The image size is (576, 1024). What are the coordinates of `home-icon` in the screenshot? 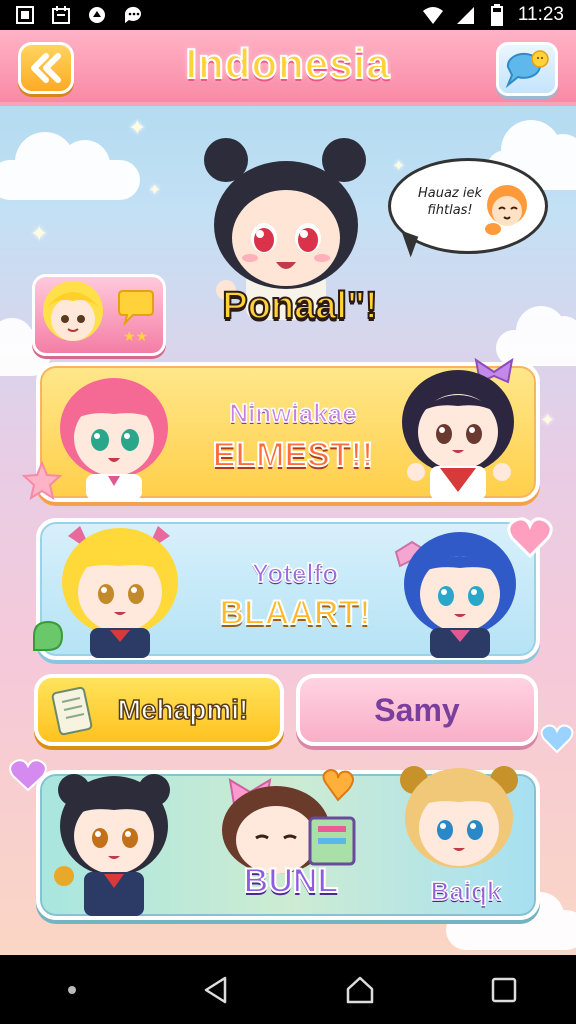 It's located at (360, 989).